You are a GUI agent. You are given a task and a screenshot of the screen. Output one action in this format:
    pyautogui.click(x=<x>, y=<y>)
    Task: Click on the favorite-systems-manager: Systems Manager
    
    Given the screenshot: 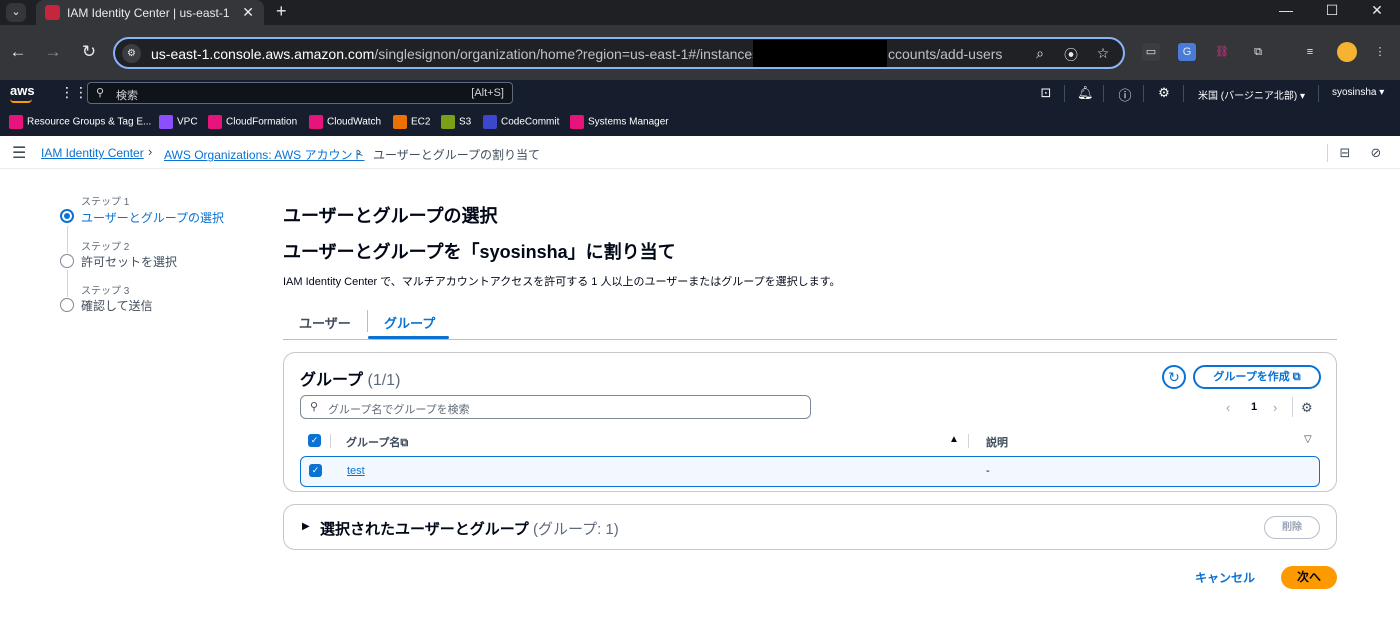 What is the action you would take?
    pyautogui.click(x=619, y=122)
    